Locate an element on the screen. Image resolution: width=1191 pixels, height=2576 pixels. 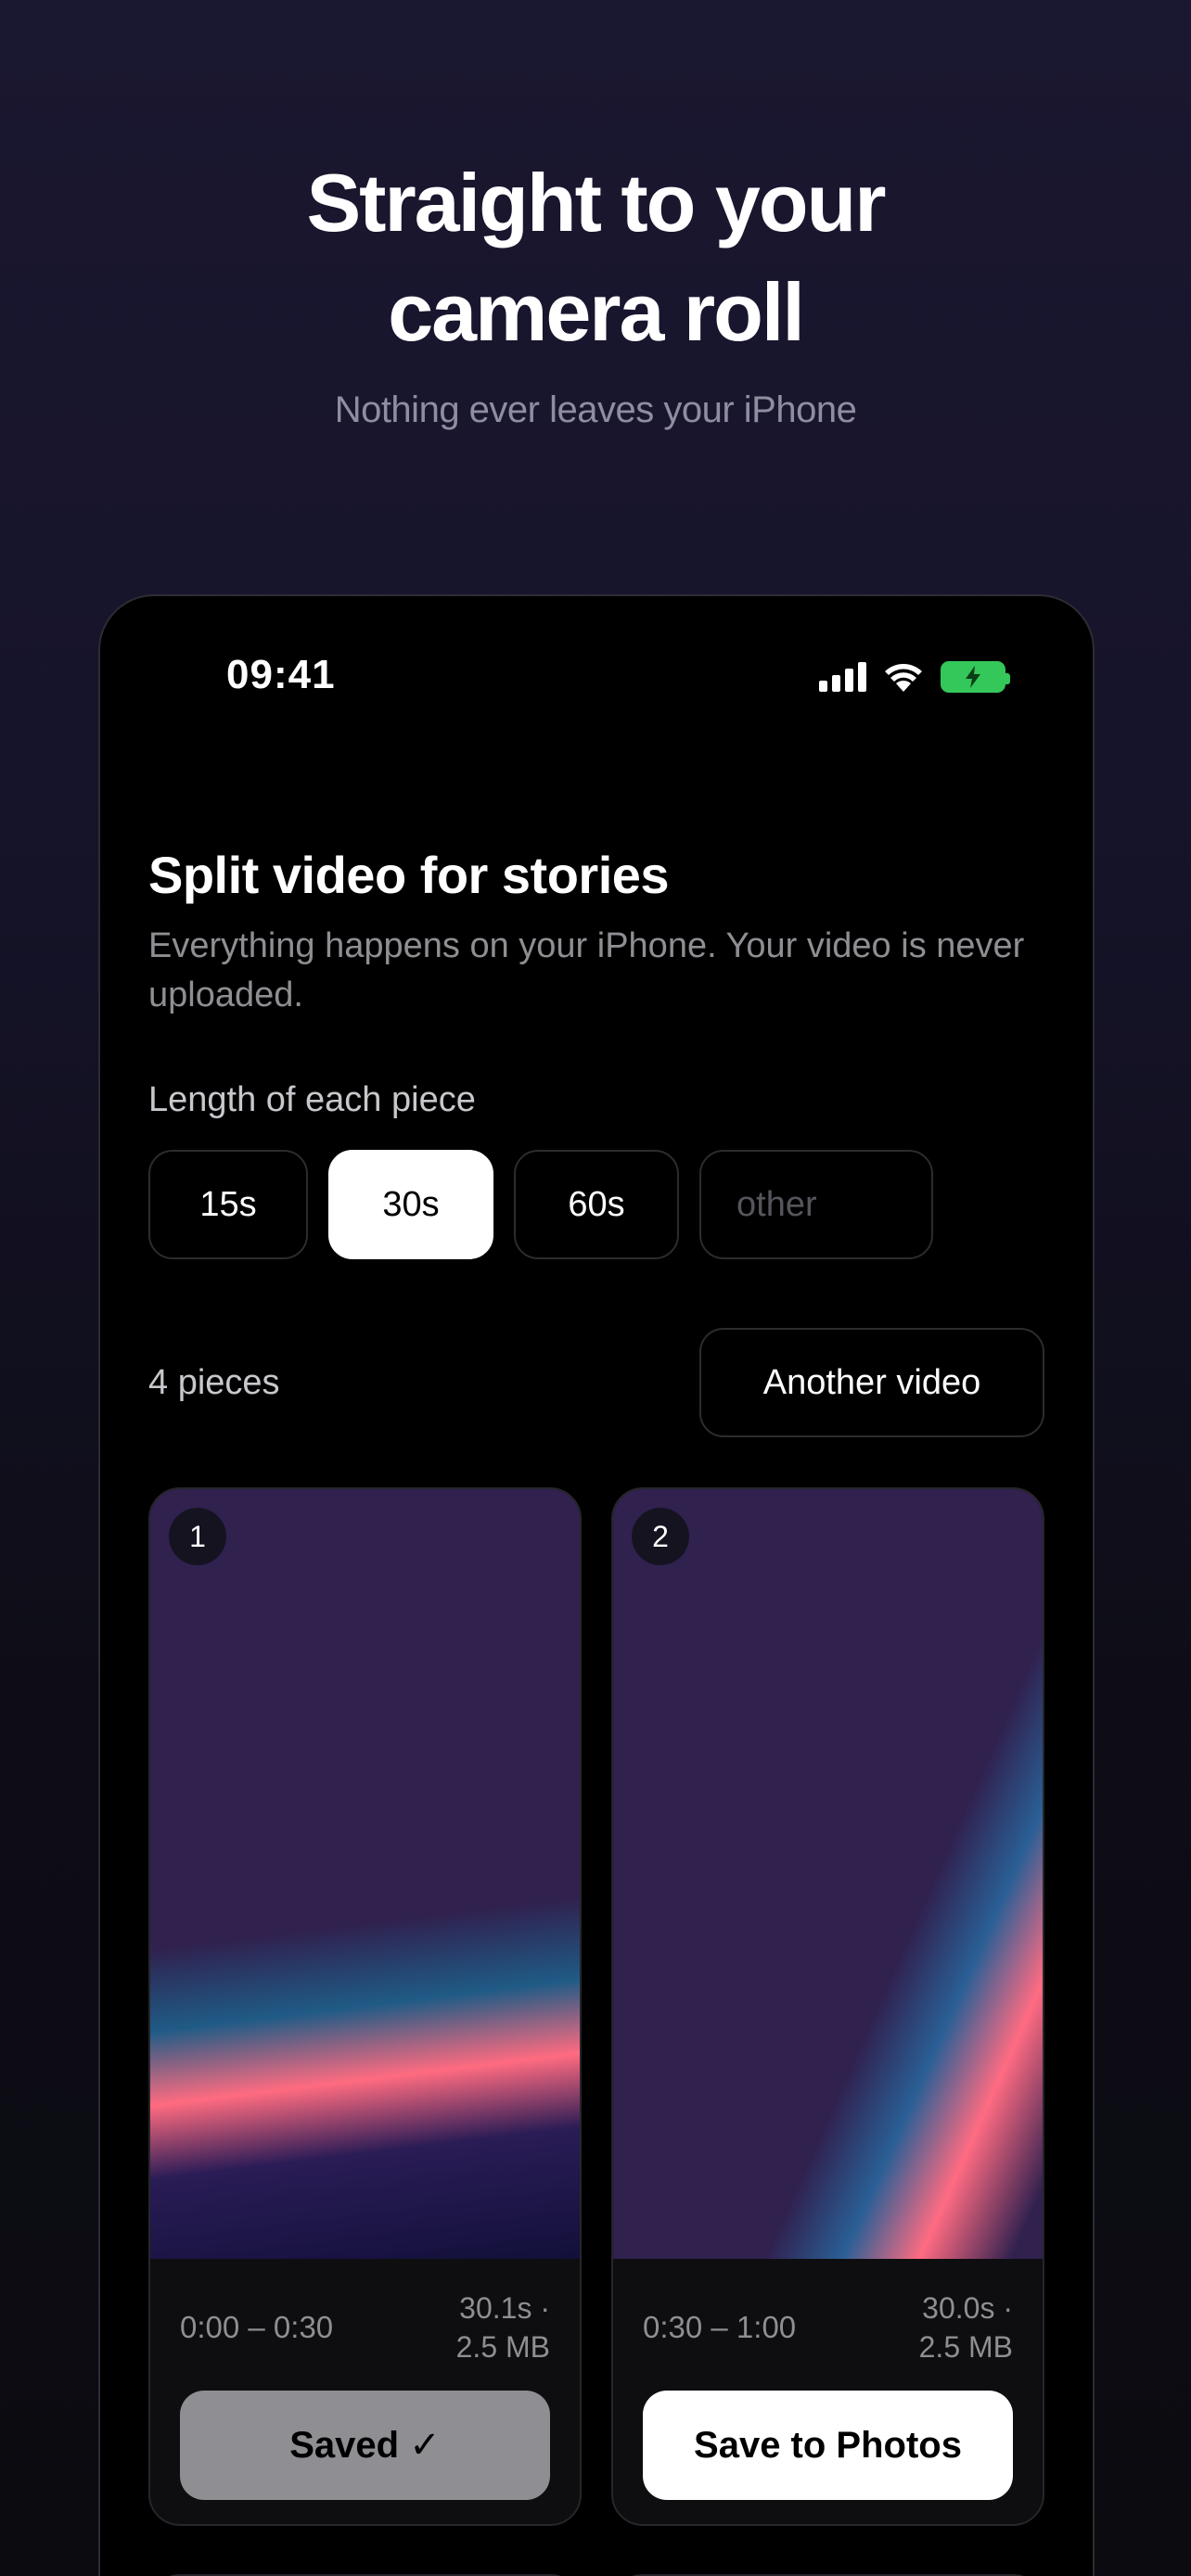
piece-duration: 30.1s · is located at coordinates (504, 2308).